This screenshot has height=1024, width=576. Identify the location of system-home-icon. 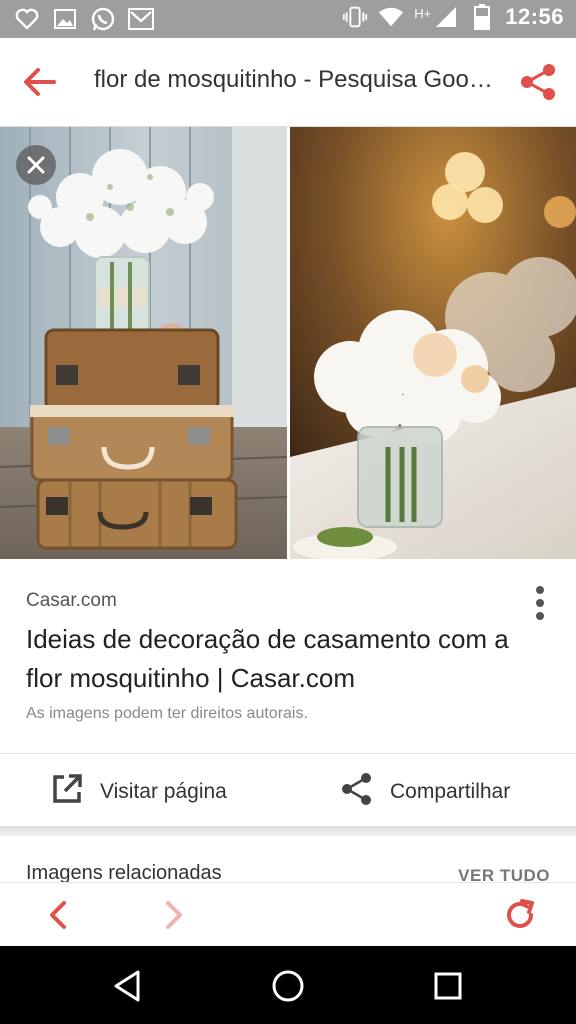
(288, 986).